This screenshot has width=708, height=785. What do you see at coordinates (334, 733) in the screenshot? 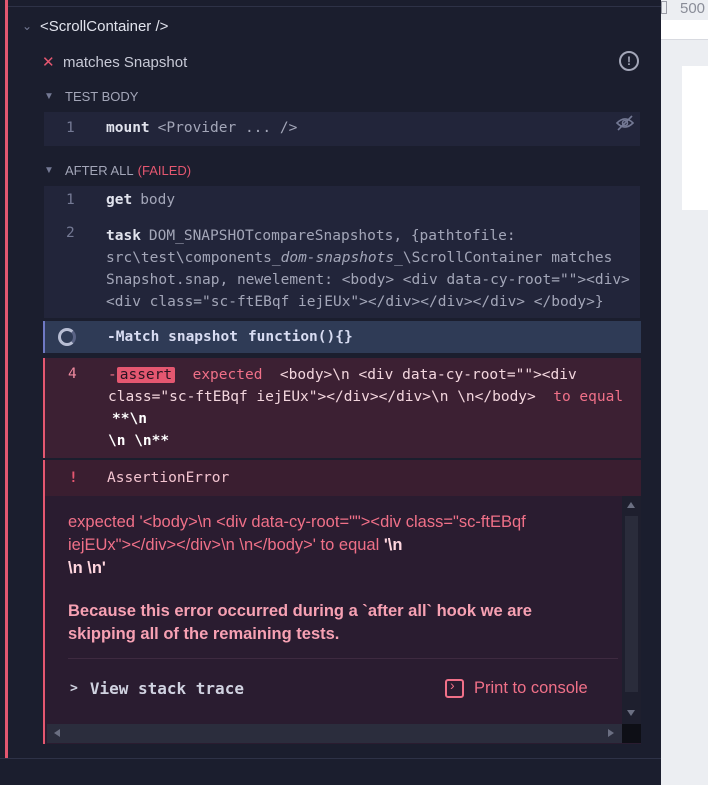
I see `horizontal-scrollbar` at bounding box center [334, 733].